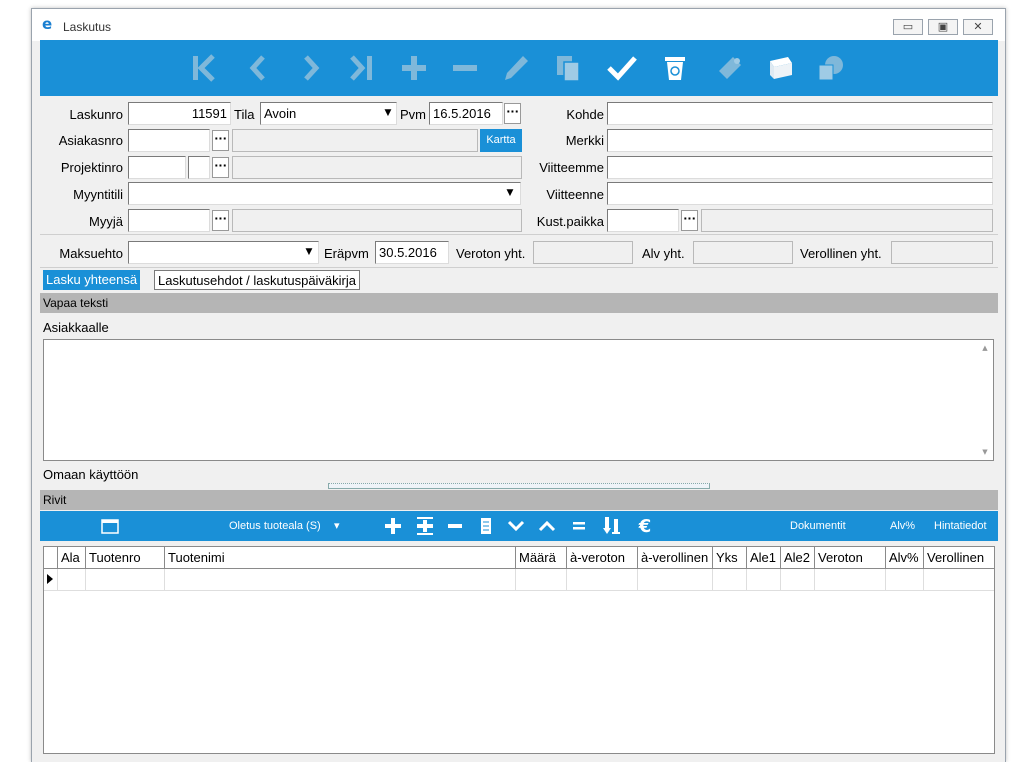  Describe the element at coordinates (978, 27) in the screenshot. I see `close-button: ✕` at that location.